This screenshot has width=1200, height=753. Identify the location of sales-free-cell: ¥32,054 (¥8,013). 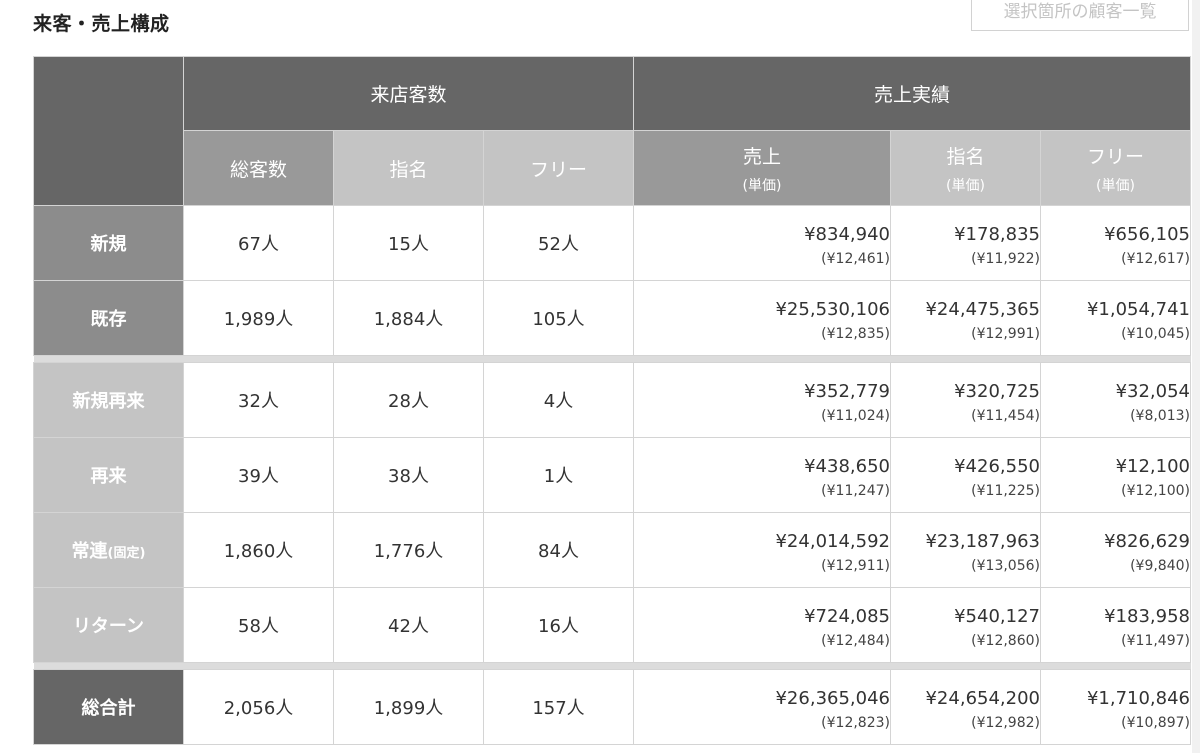
(1115, 400).